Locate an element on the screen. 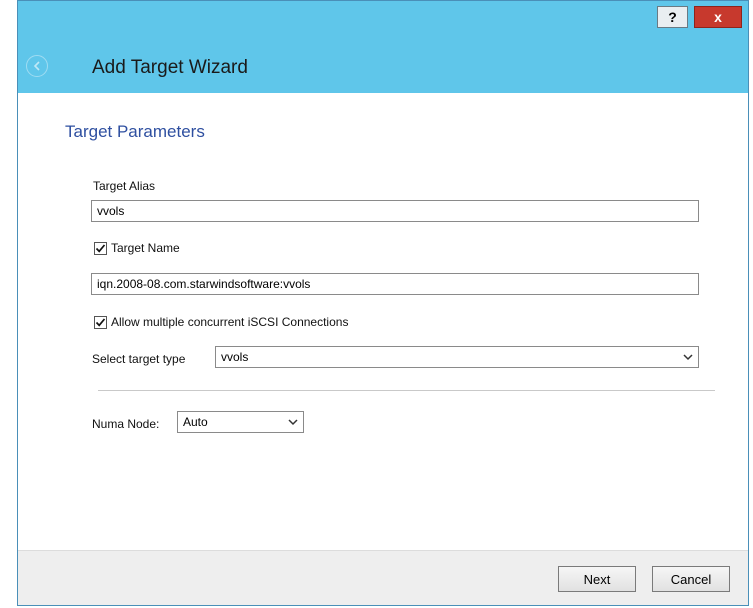 The width and height of the screenshot is (753, 608). numa-node-label: Numa Node: is located at coordinates (126, 424).